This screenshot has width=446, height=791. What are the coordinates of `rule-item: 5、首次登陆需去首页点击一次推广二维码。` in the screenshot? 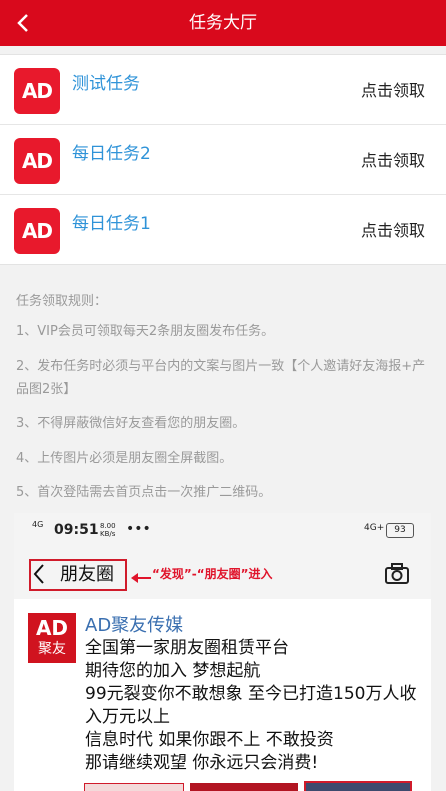 It's located at (144, 492).